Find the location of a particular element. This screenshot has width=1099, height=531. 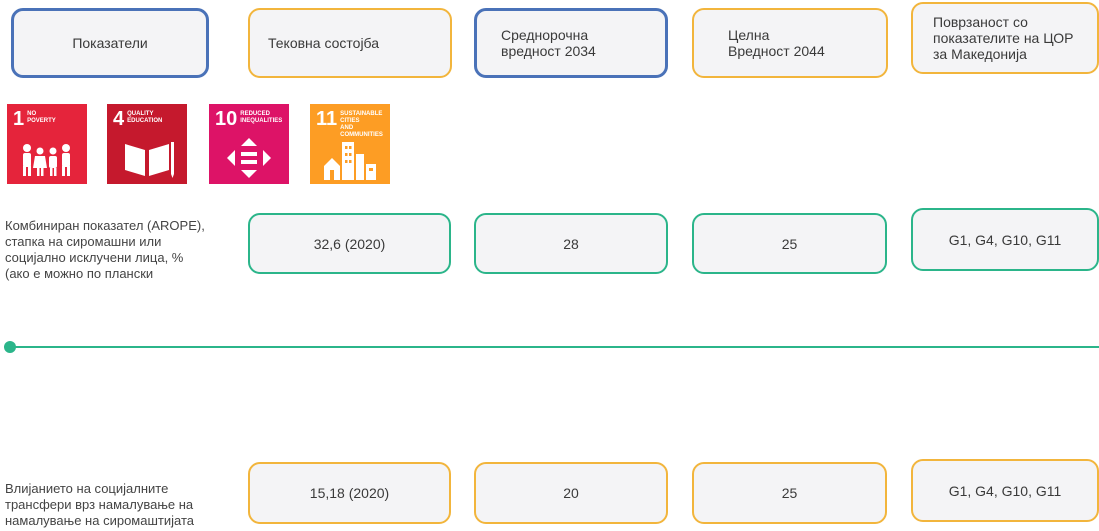

sdg-10-caption: REDUCED INEQUALITIES is located at coordinates (261, 117).